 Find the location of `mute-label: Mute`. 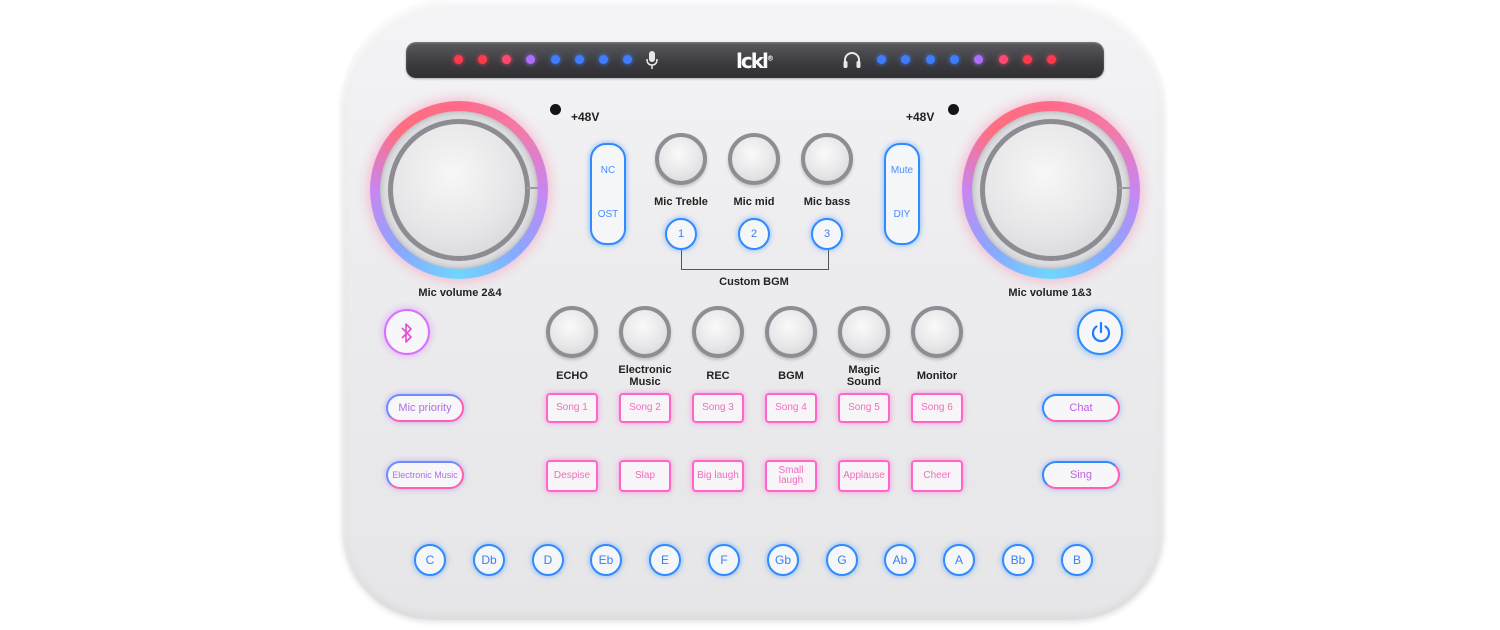

mute-label: Mute is located at coordinates (902, 170).